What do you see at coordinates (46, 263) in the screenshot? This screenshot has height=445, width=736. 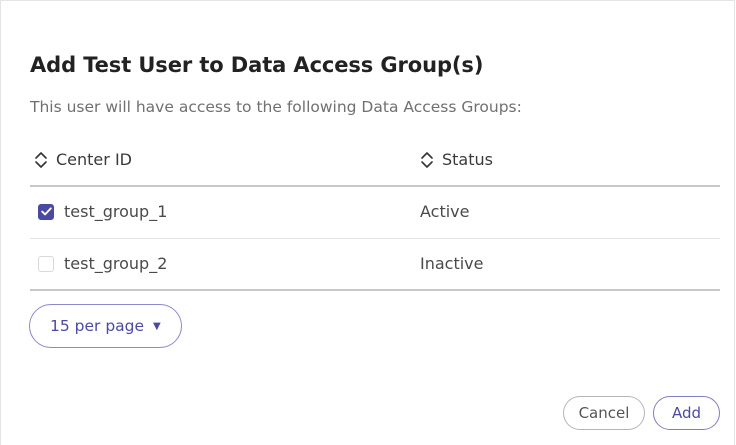 I see `row-checkbox-unchecked` at bounding box center [46, 263].